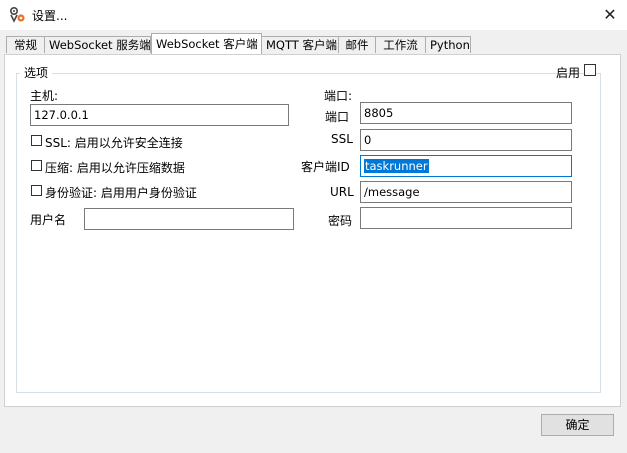 This screenshot has width=627, height=453. I want to click on tab-mqtt-client: MQTT 客户端, so click(300, 44).